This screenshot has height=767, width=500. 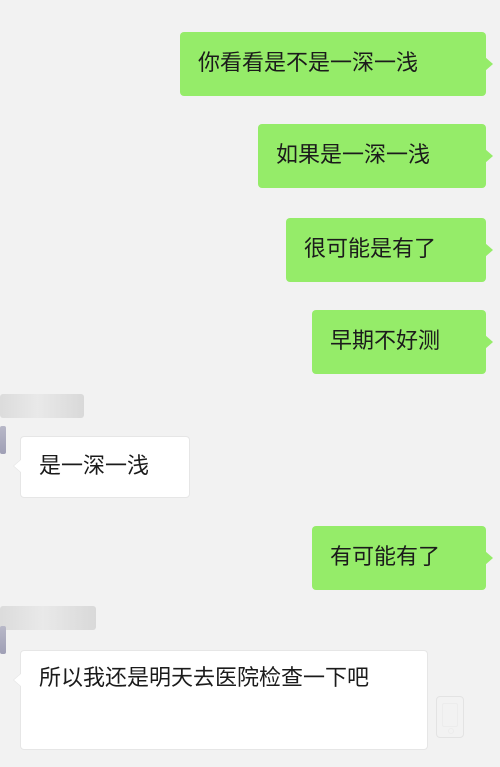 What do you see at coordinates (308, 63) in the screenshot?
I see `message-text: 你看看是不是一深一浅` at bounding box center [308, 63].